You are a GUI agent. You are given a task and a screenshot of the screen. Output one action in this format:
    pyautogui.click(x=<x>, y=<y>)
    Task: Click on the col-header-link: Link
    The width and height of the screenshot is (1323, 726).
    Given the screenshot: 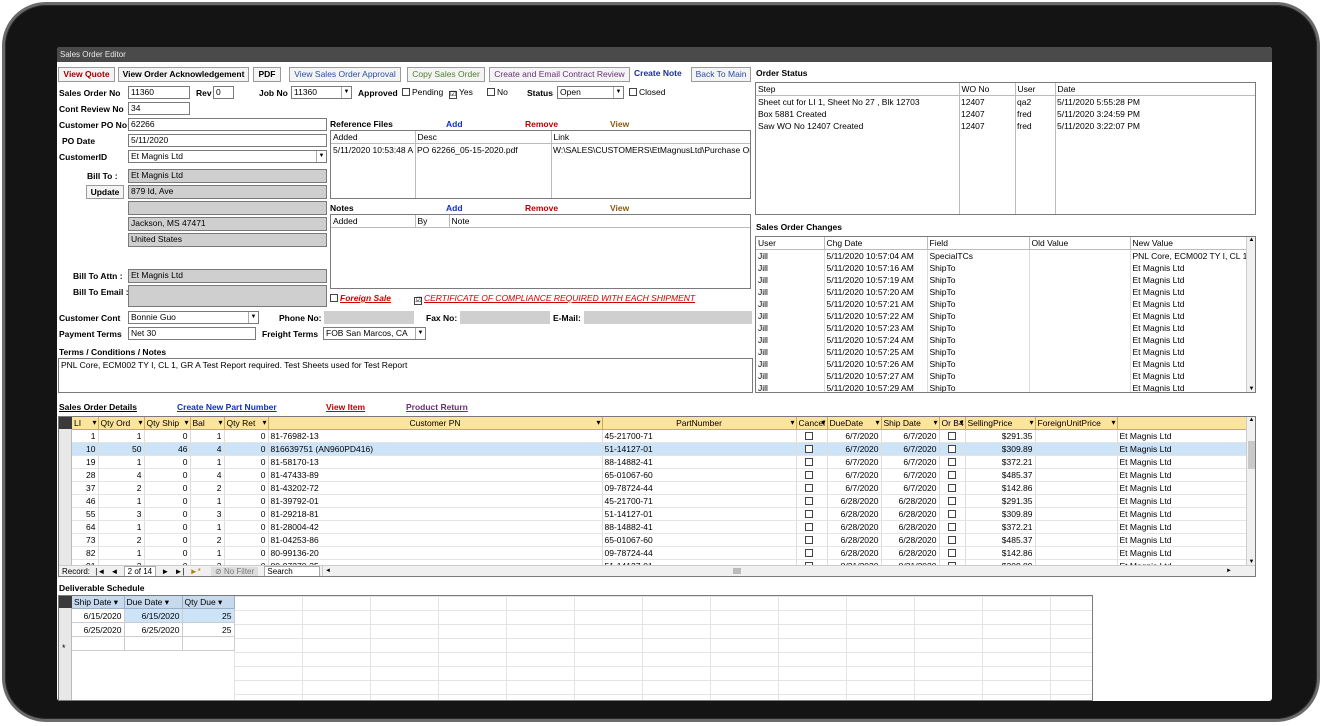 What is the action you would take?
    pyautogui.click(x=650, y=137)
    